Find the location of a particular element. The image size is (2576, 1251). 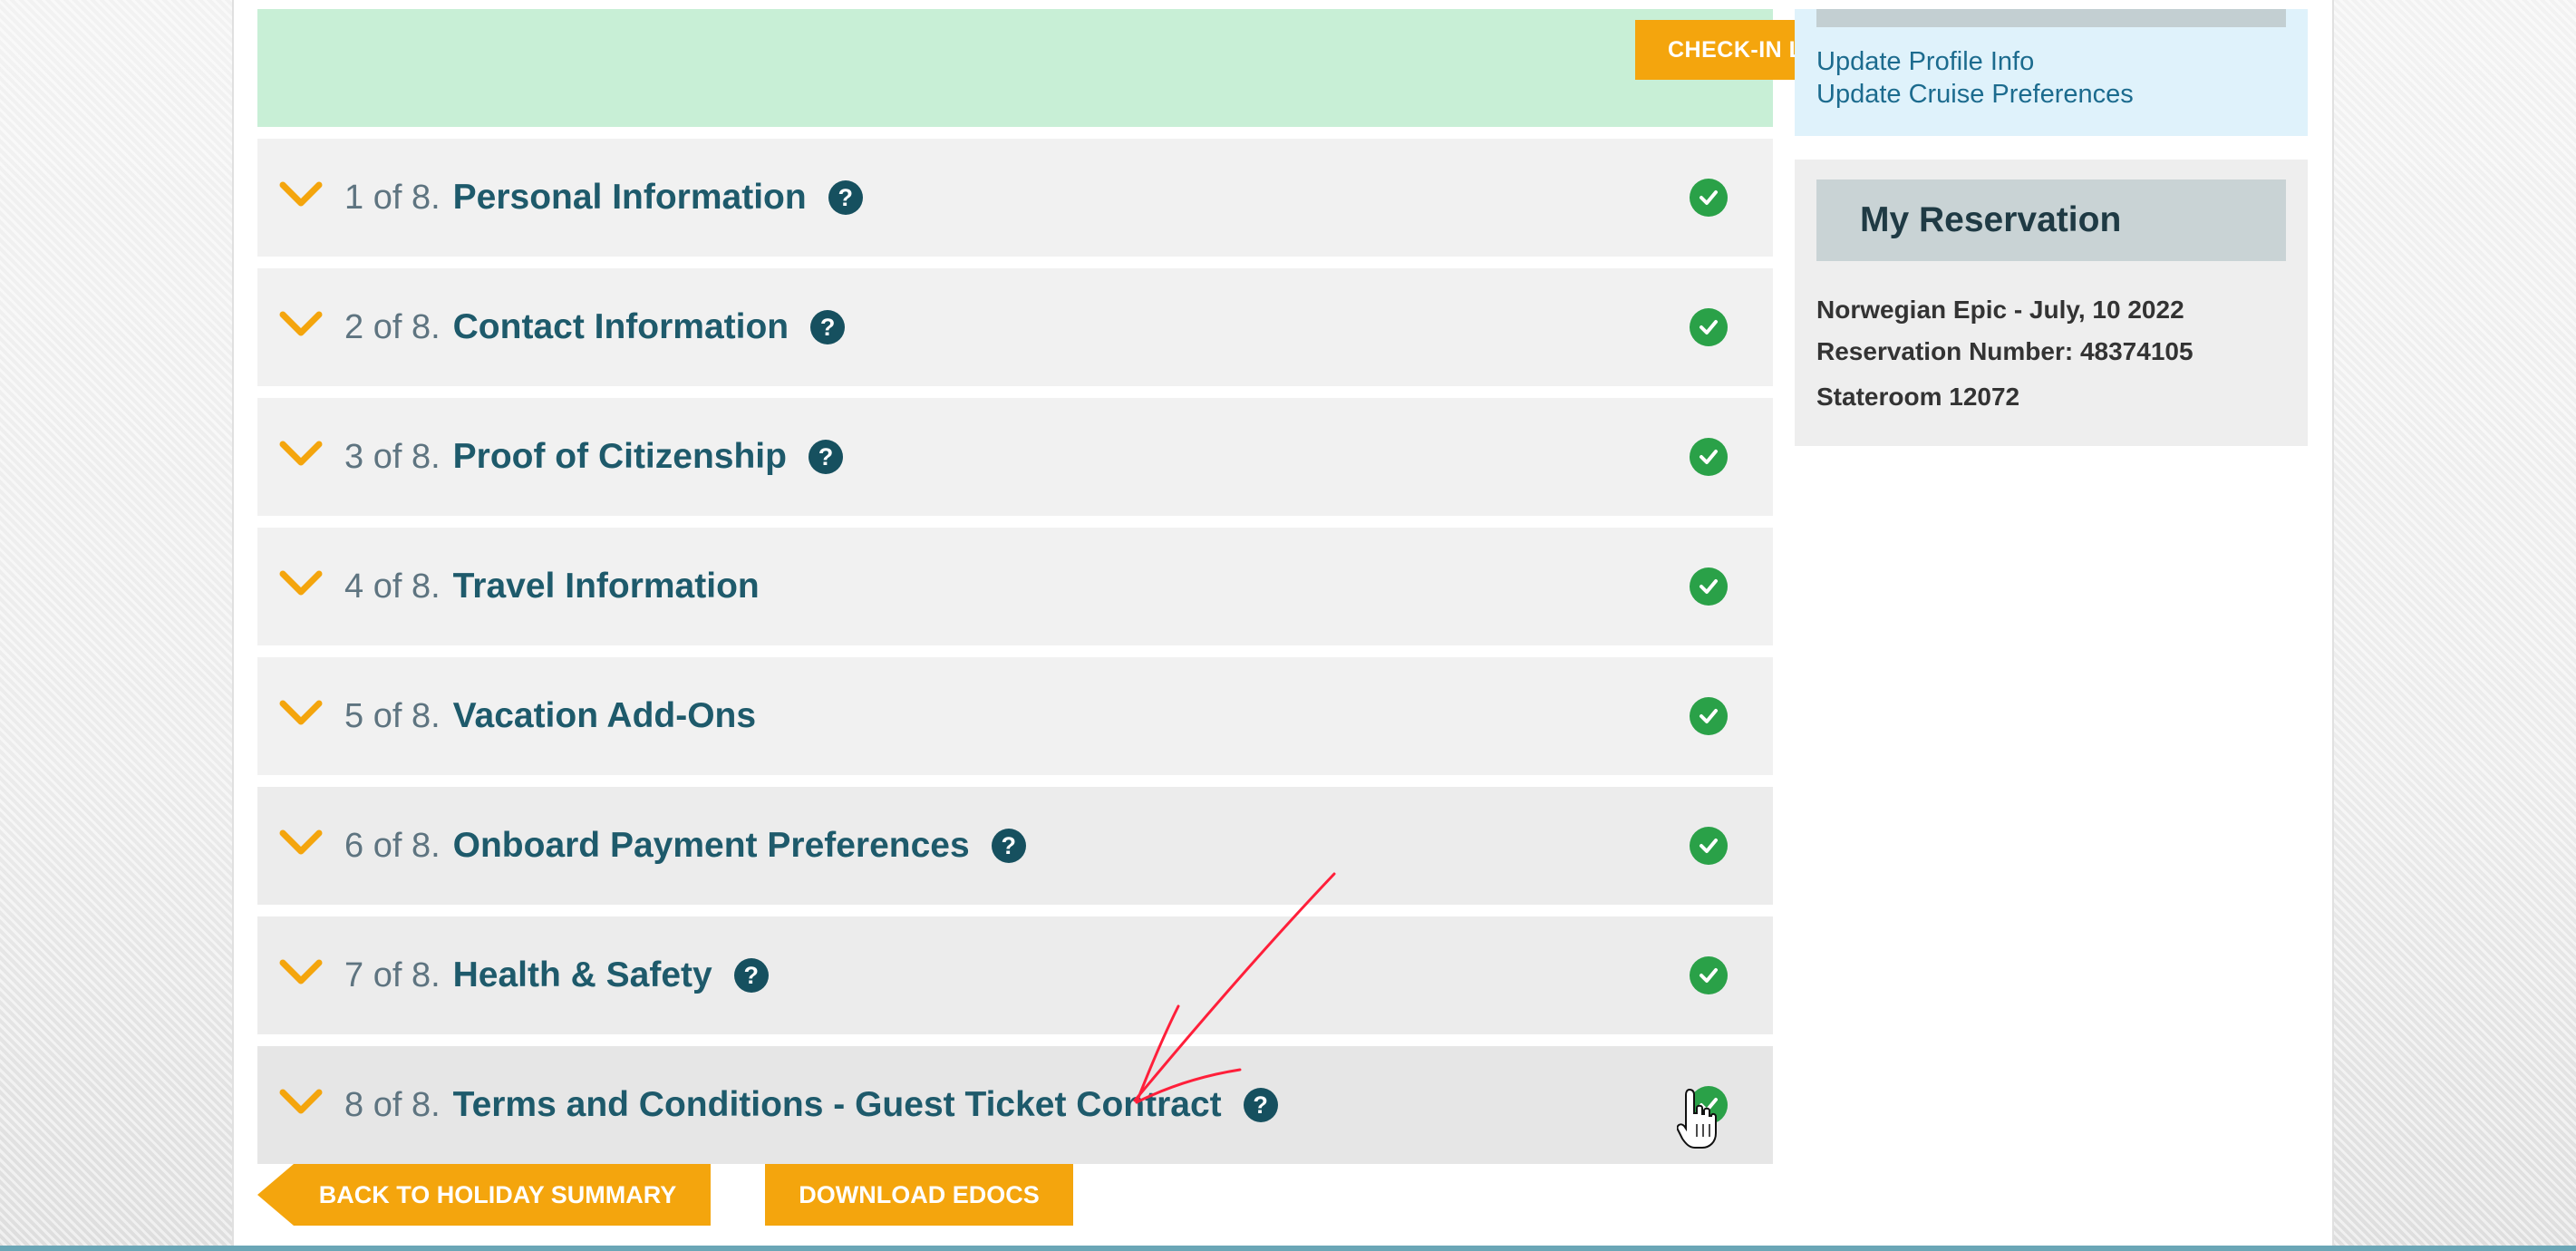

step-number: 6 of 8. is located at coordinates (392, 845).